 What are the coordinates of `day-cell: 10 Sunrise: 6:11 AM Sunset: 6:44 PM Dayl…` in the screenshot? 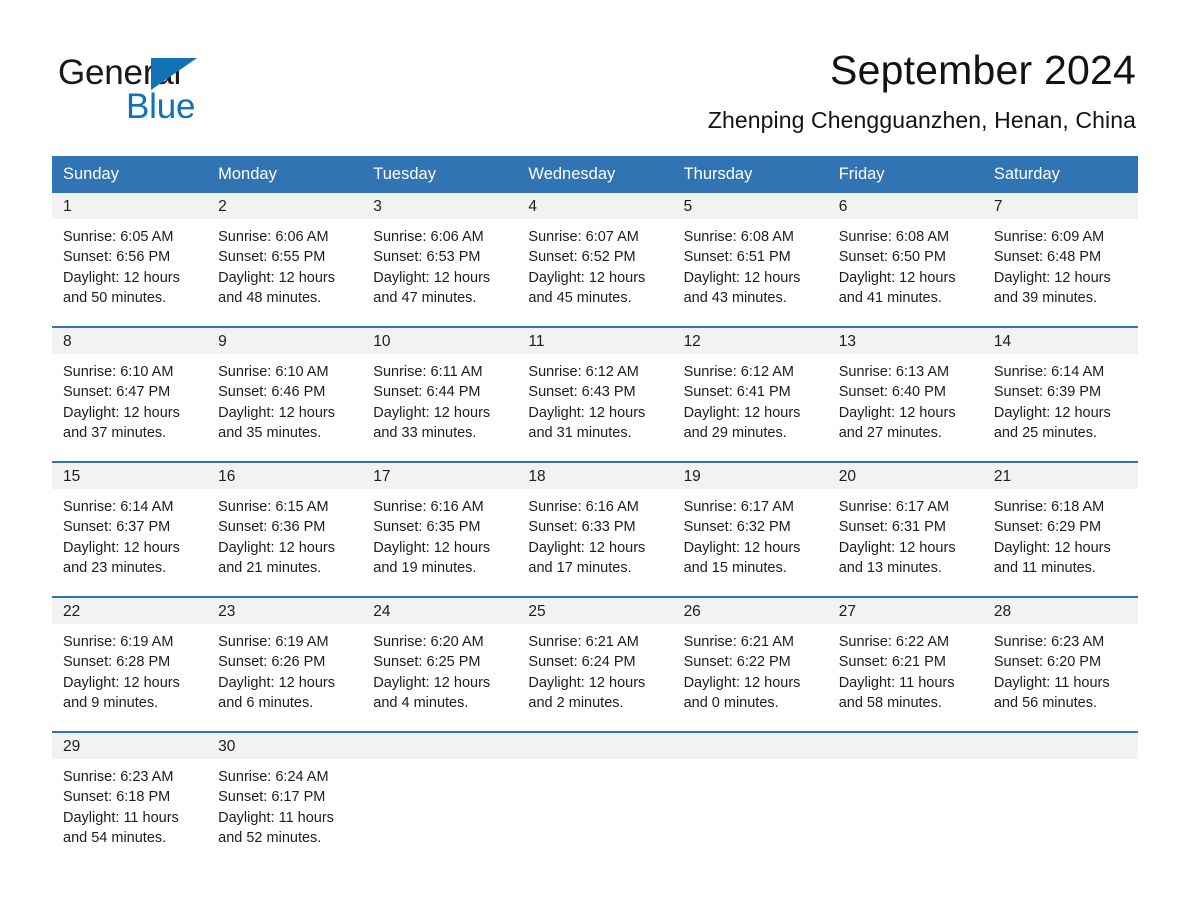 It's located at (440, 394).